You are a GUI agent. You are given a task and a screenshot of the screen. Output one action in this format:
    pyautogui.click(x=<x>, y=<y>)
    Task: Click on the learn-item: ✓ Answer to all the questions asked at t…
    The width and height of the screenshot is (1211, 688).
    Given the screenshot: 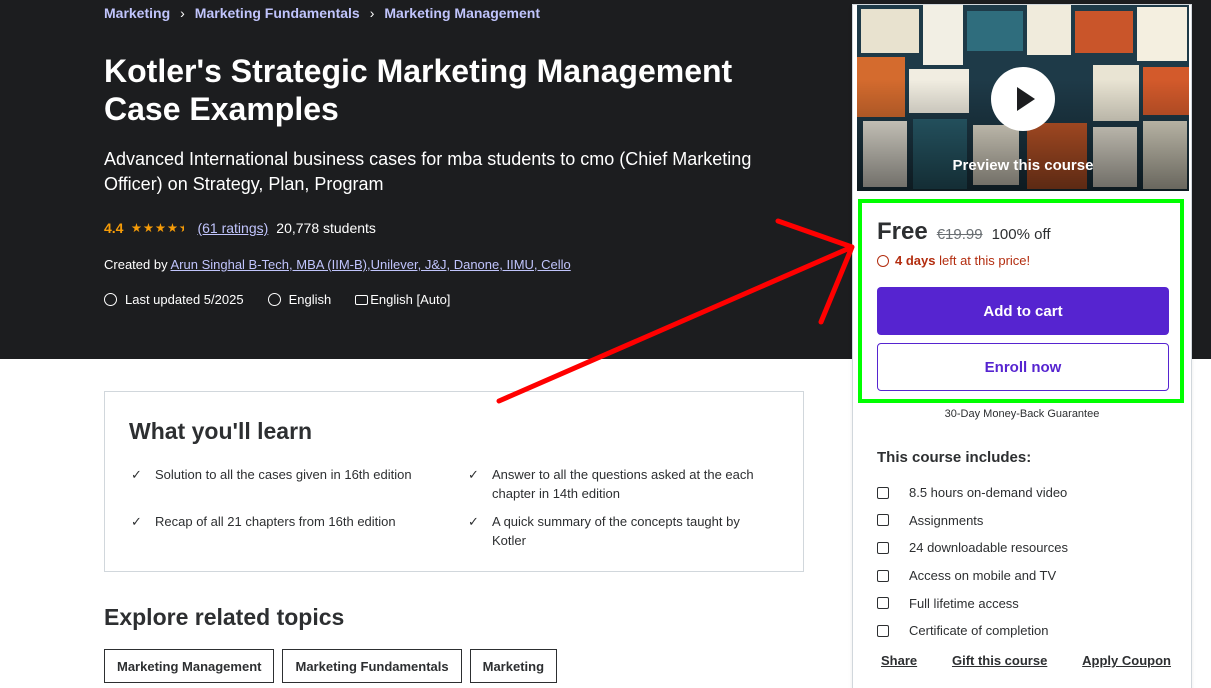 What is the action you would take?
    pyautogui.click(x=618, y=484)
    